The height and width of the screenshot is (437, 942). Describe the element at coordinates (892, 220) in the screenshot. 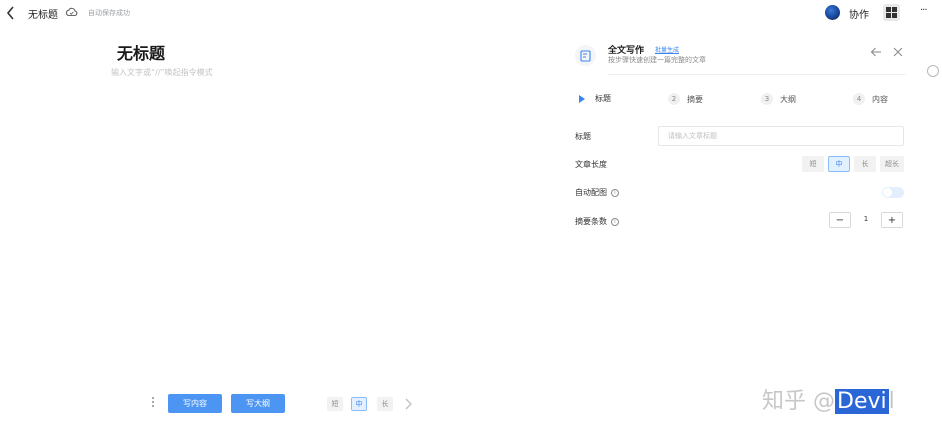

I see `increment-button: +` at that location.